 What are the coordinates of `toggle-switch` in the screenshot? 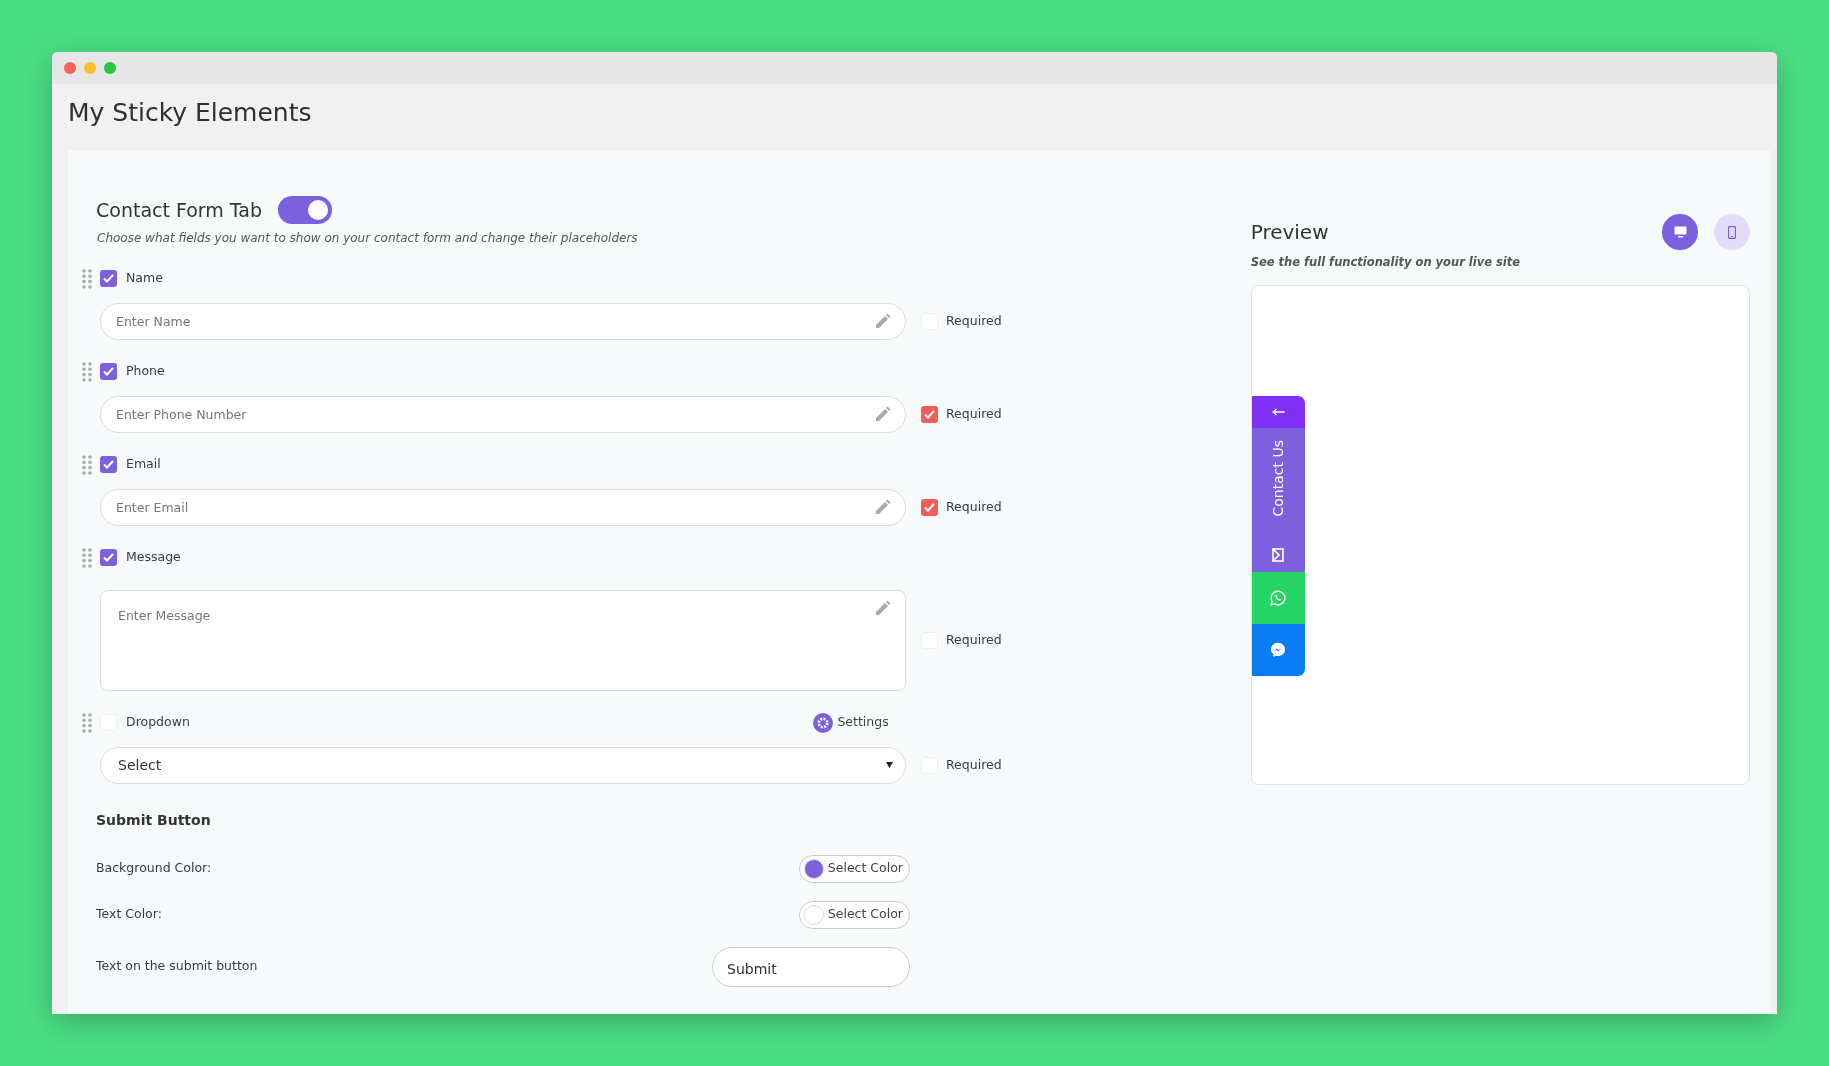 It's located at (305, 210).